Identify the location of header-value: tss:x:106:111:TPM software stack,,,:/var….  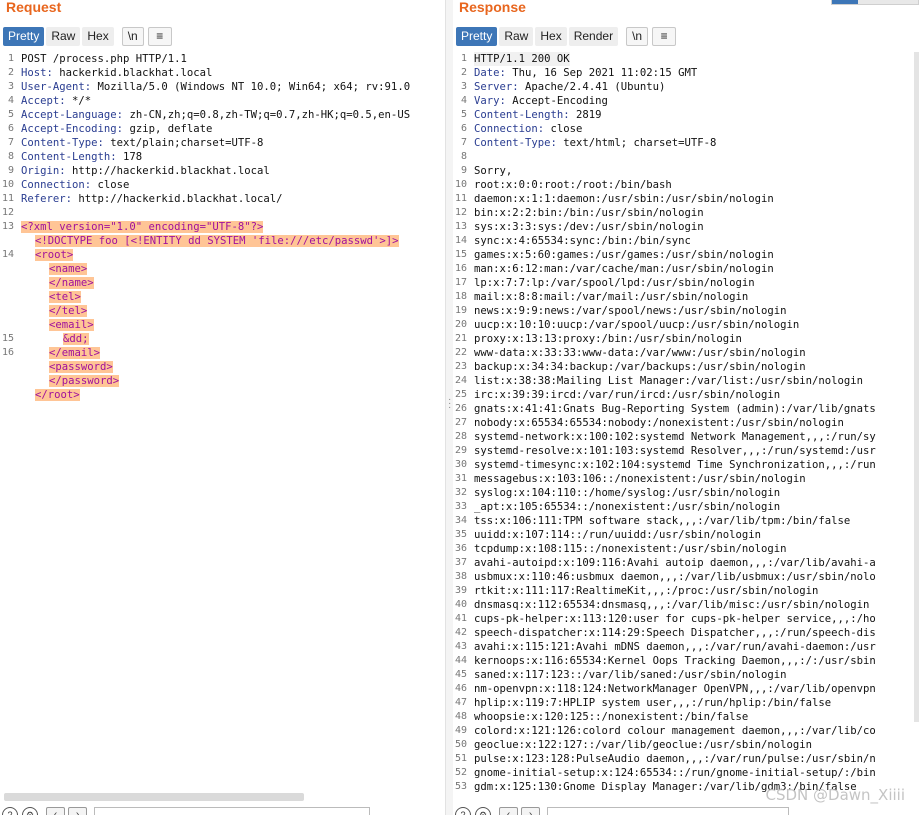
(662, 521).